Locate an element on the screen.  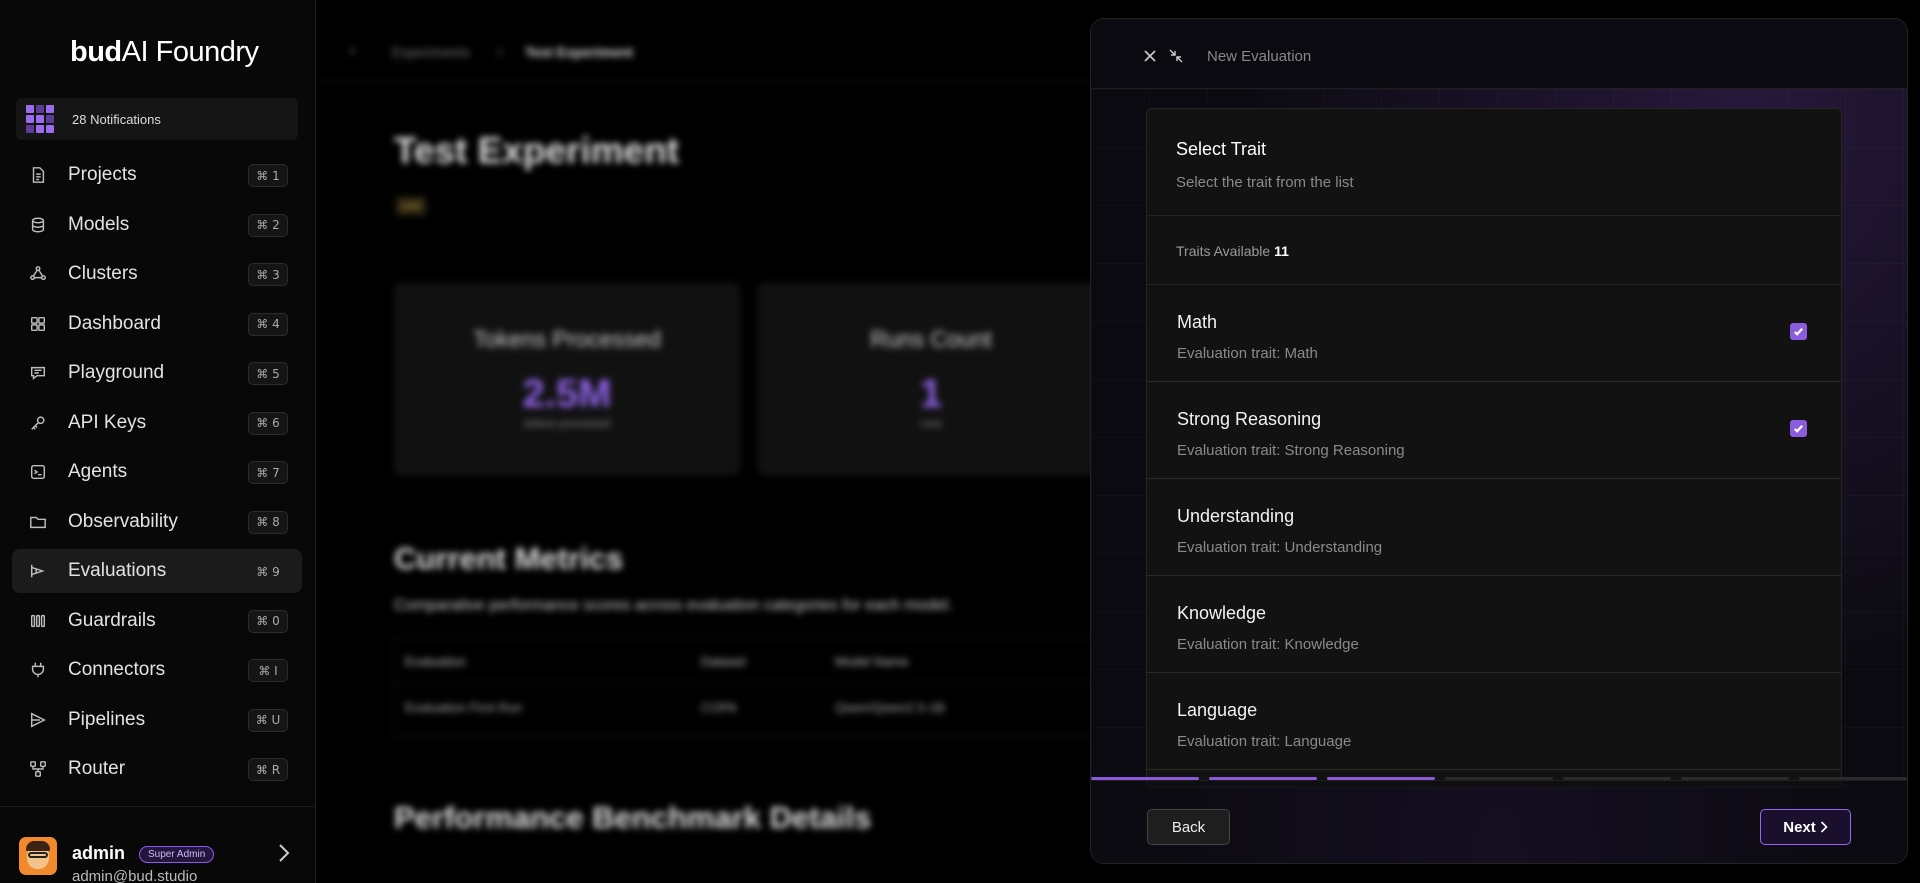
user-email: admin@bud.studio is located at coordinates (135, 875).